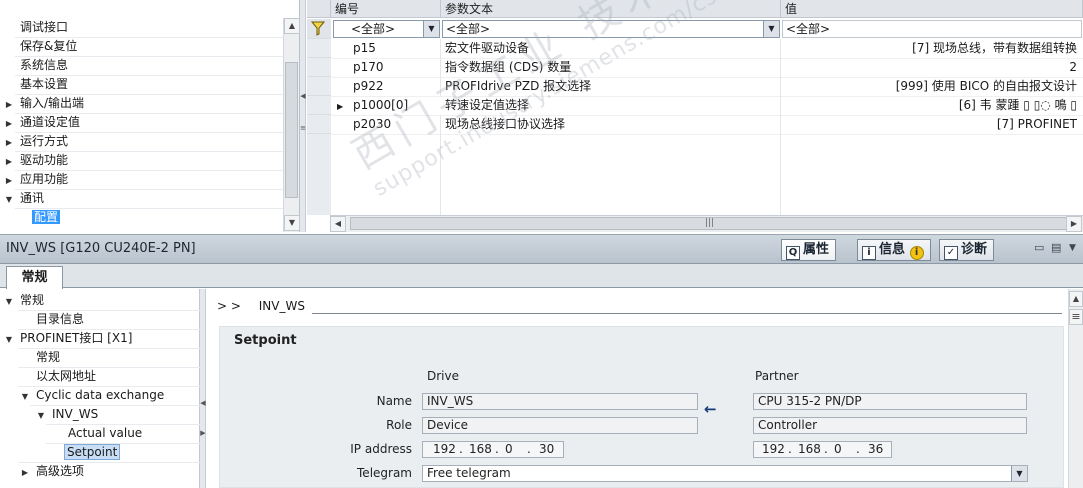 Image resolution: width=1083 pixels, height=488 pixels. I want to click on drive-ip-field: 192 . 168 . 0 . 30, so click(493, 449).